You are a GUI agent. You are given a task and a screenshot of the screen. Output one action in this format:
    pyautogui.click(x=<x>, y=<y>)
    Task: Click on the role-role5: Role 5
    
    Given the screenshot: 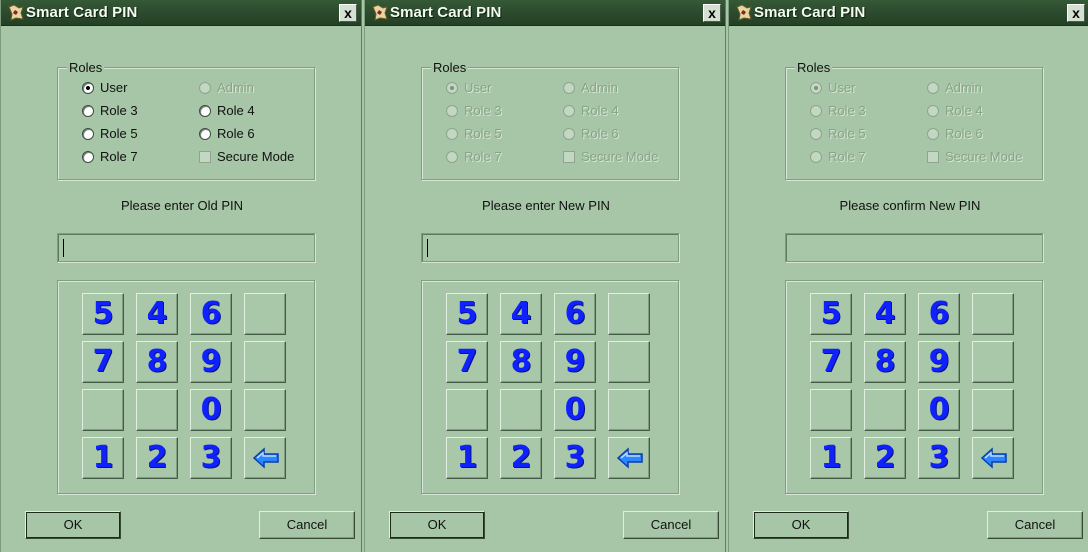 What is the action you would take?
    pyautogui.click(x=110, y=133)
    